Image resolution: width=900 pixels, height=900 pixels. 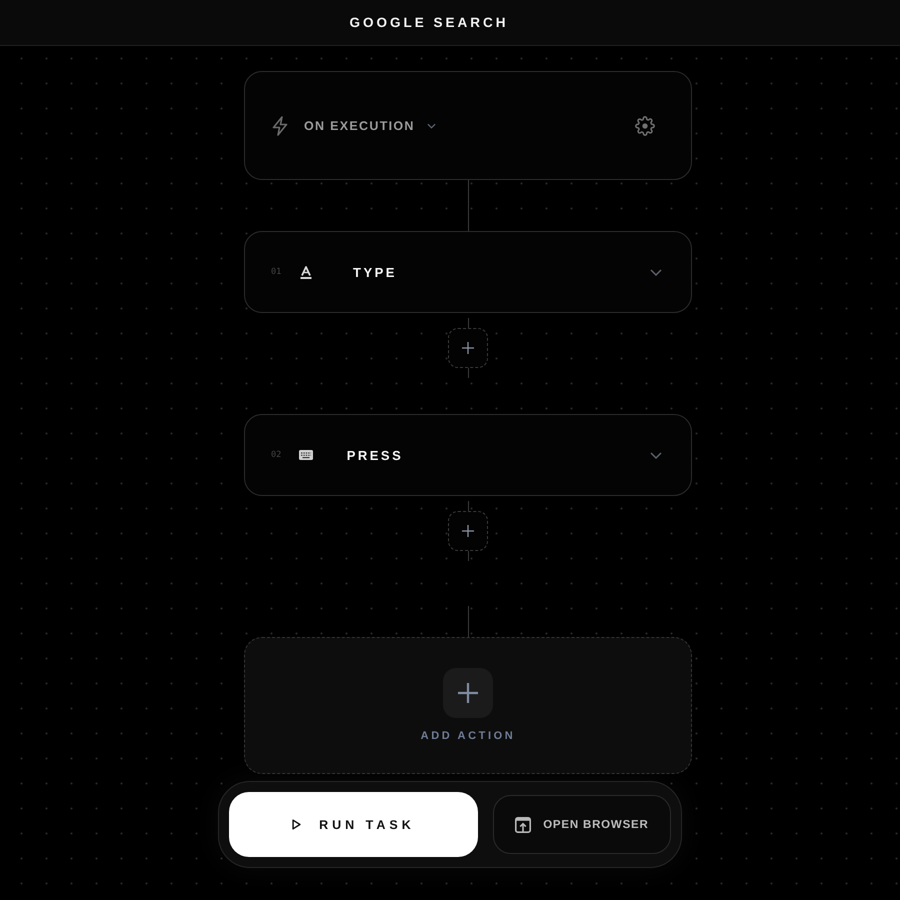 What do you see at coordinates (280, 126) in the screenshot?
I see `lightning-bolt-icon` at bounding box center [280, 126].